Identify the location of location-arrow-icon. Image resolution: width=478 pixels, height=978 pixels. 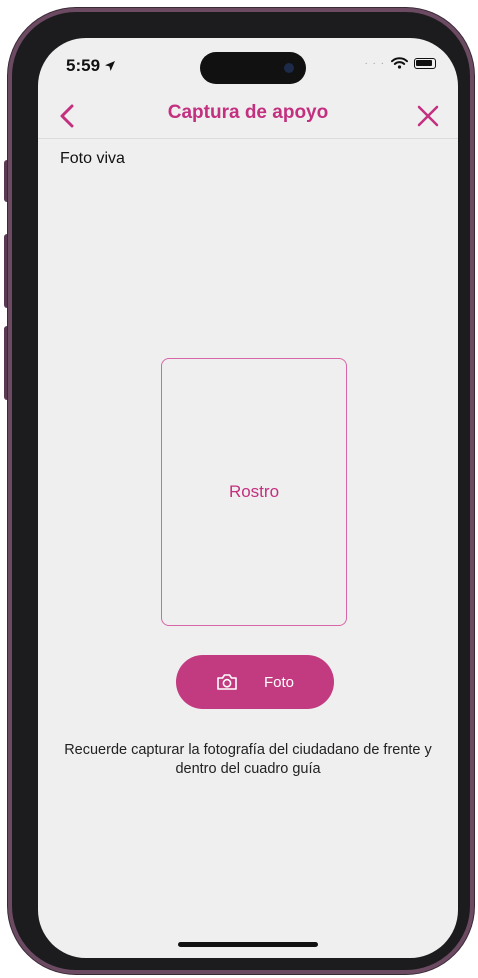
(110, 66).